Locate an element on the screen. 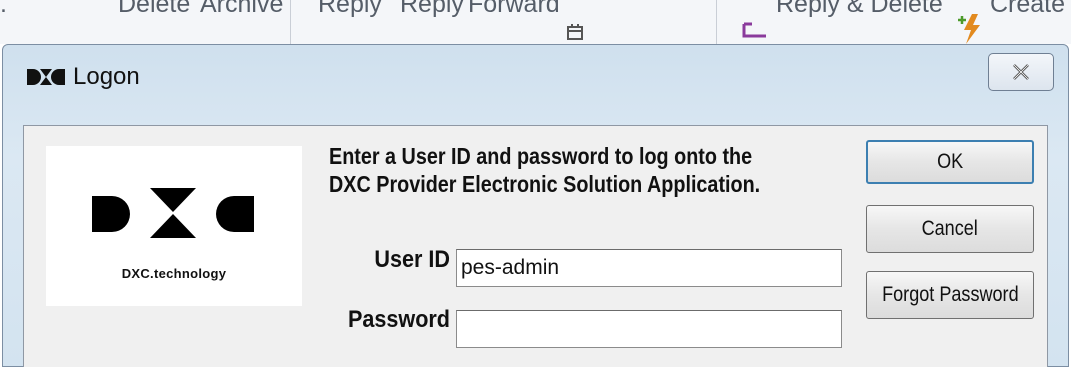 This screenshot has height=367, width=1071. dialog-title: Logon is located at coordinates (106, 76).